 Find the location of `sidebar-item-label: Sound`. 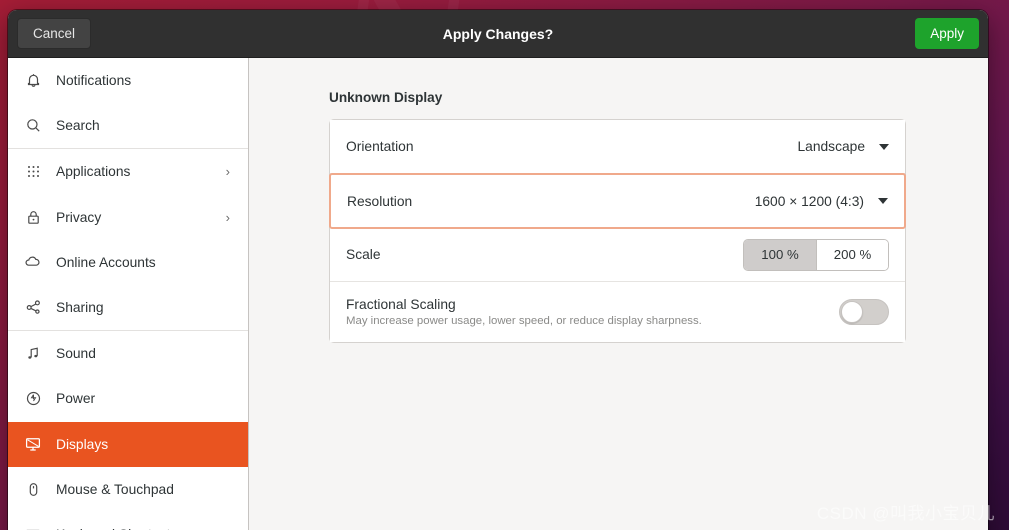

sidebar-item-label: Sound is located at coordinates (76, 354).